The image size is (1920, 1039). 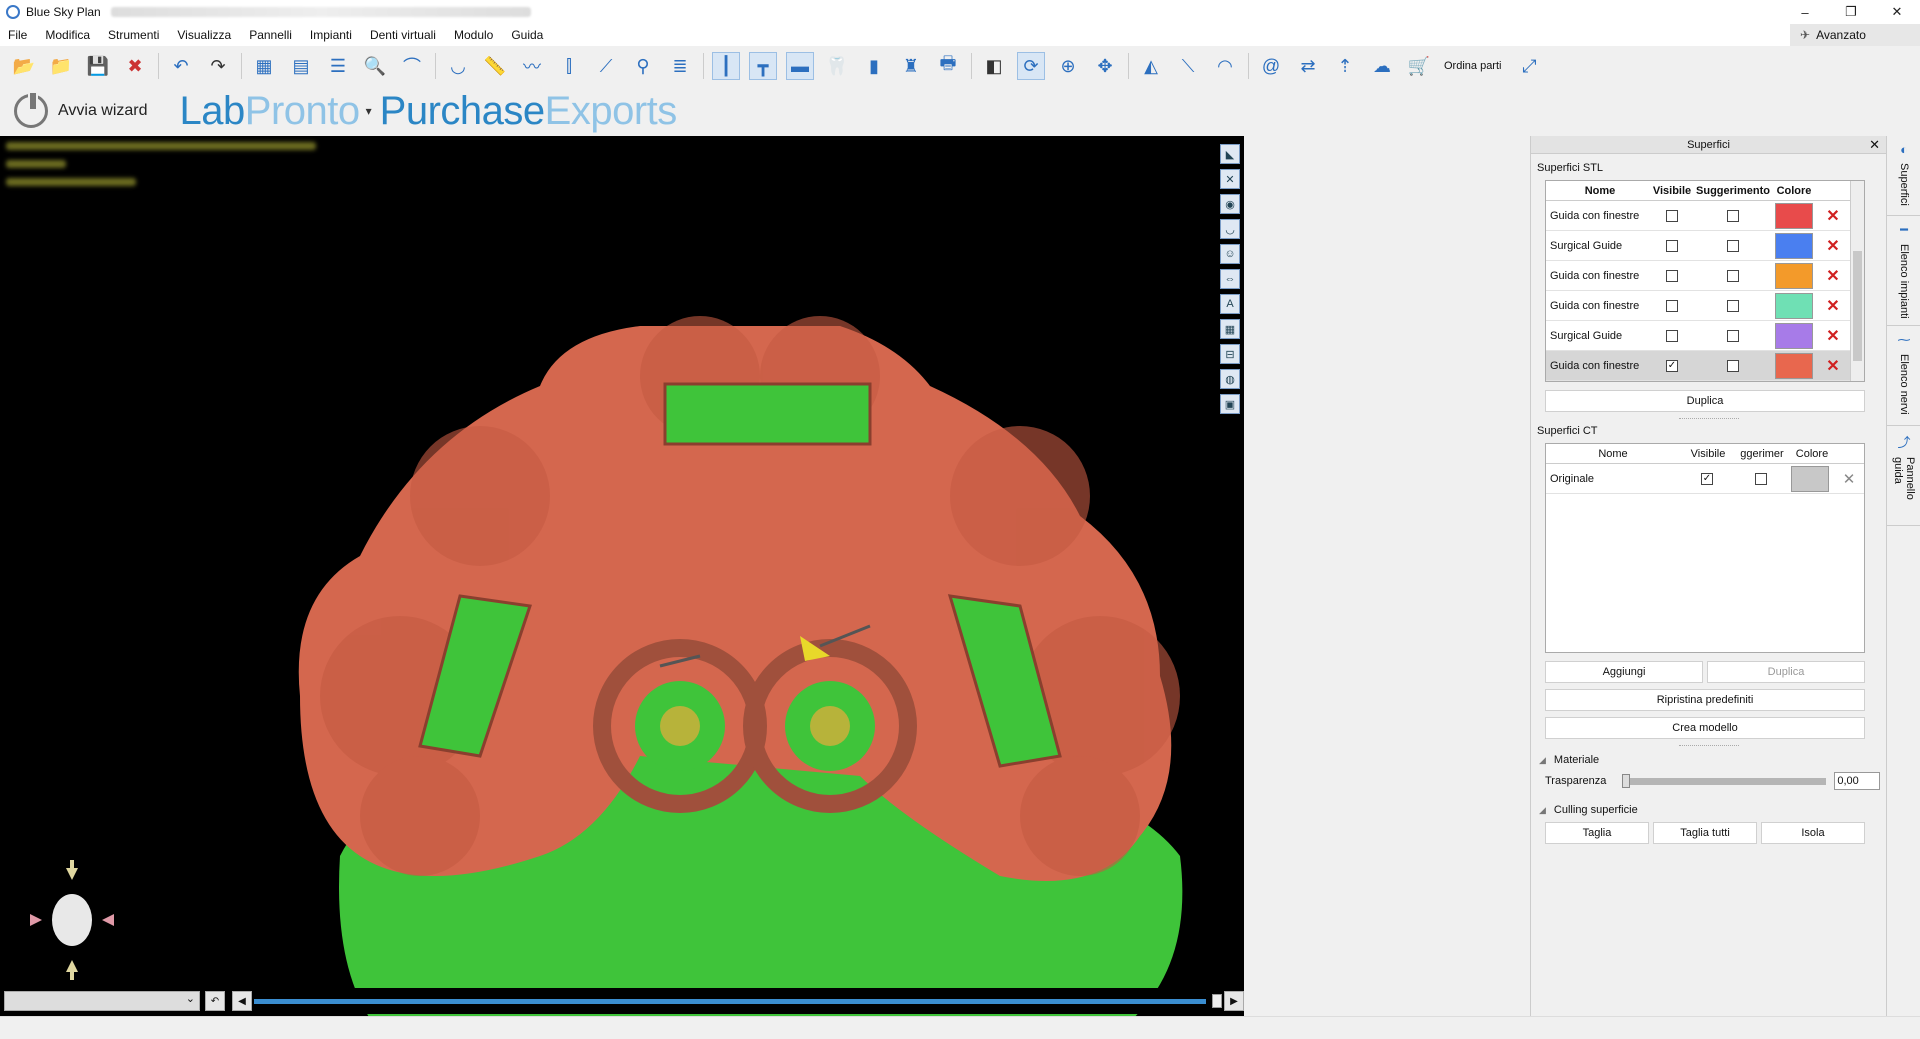 I want to click on tab-elenco-impianti: ━ Elenco impianti, so click(x=1903, y=271).